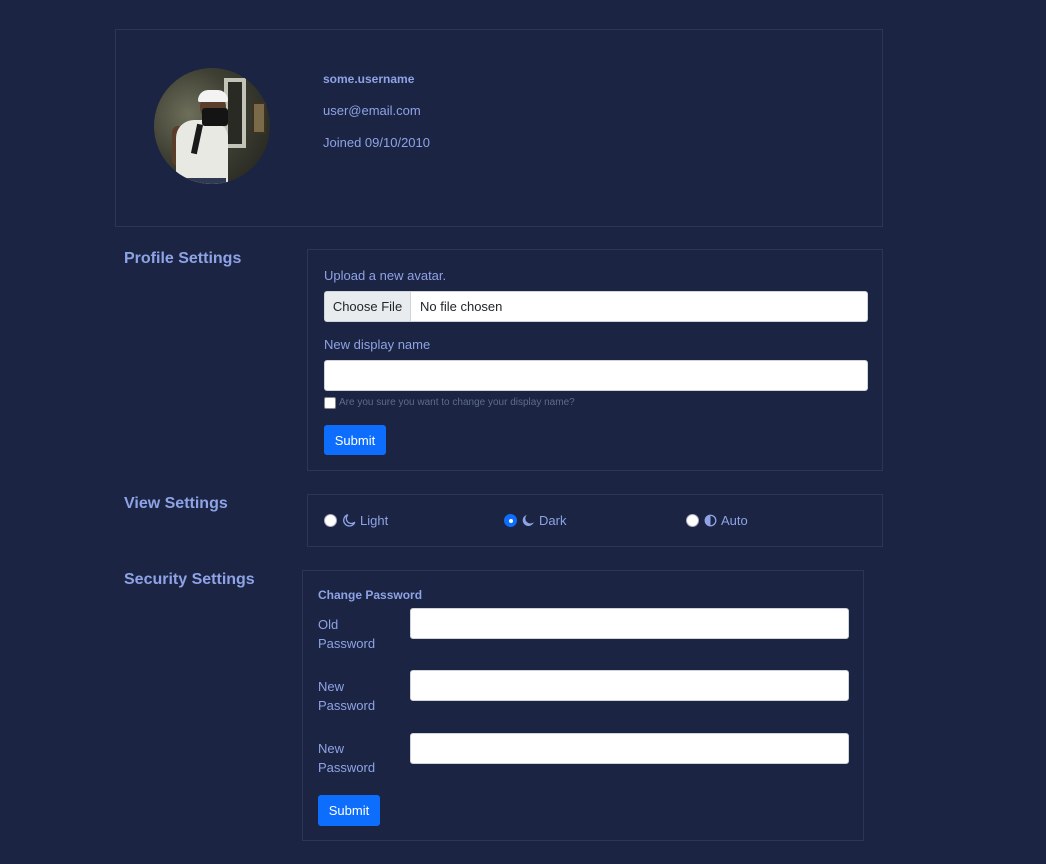 This screenshot has height=864, width=1046. What do you see at coordinates (330, 403) in the screenshot?
I see `confirm-display-name-checkbox` at bounding box center [330, 403].